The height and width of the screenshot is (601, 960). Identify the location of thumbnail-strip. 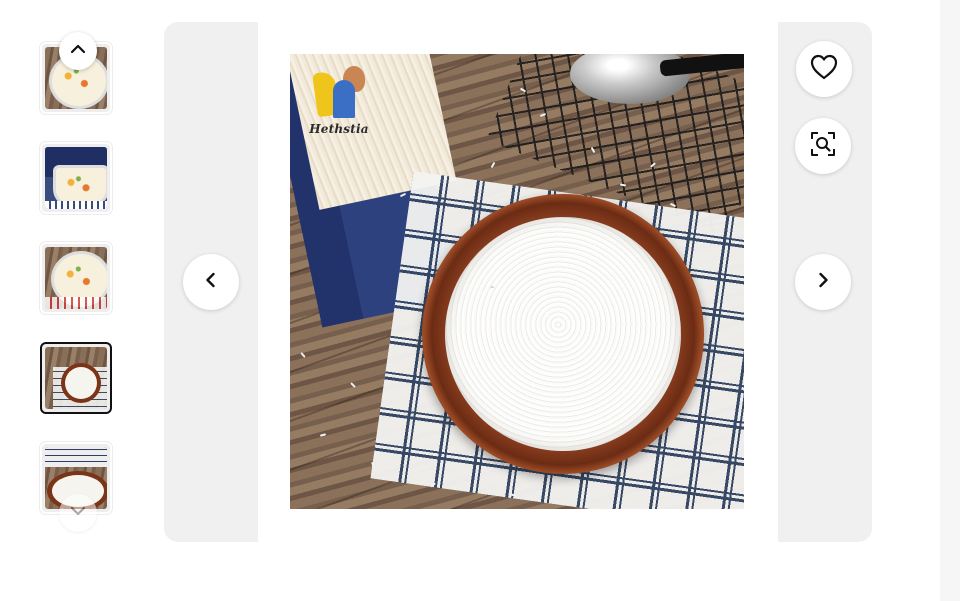
(79, 282).